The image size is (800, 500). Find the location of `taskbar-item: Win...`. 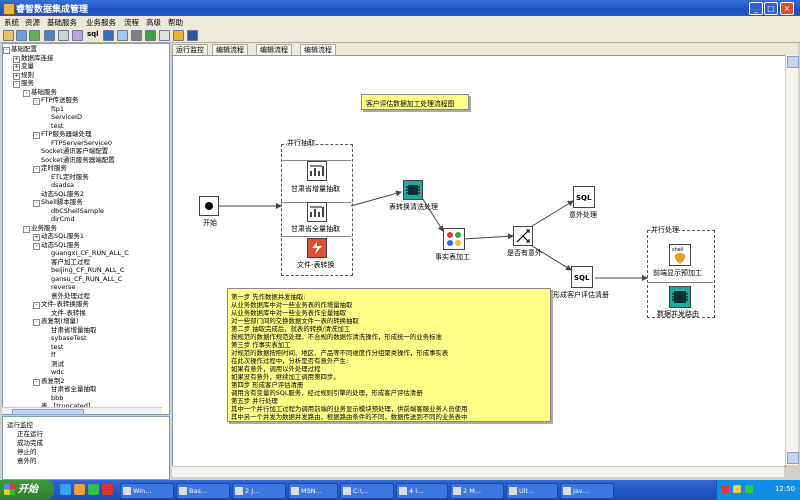

taskbar-item: Win... is located at coordinates (147, 491).